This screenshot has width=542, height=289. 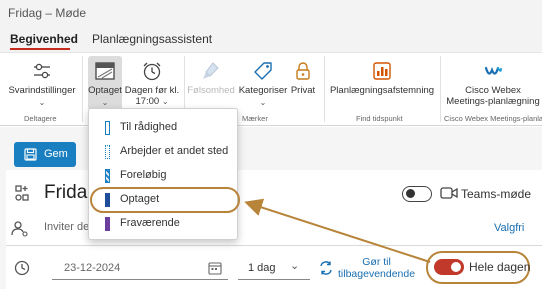 I want to click on window-title: Fridag – Møde, so click(x=47, y=13).